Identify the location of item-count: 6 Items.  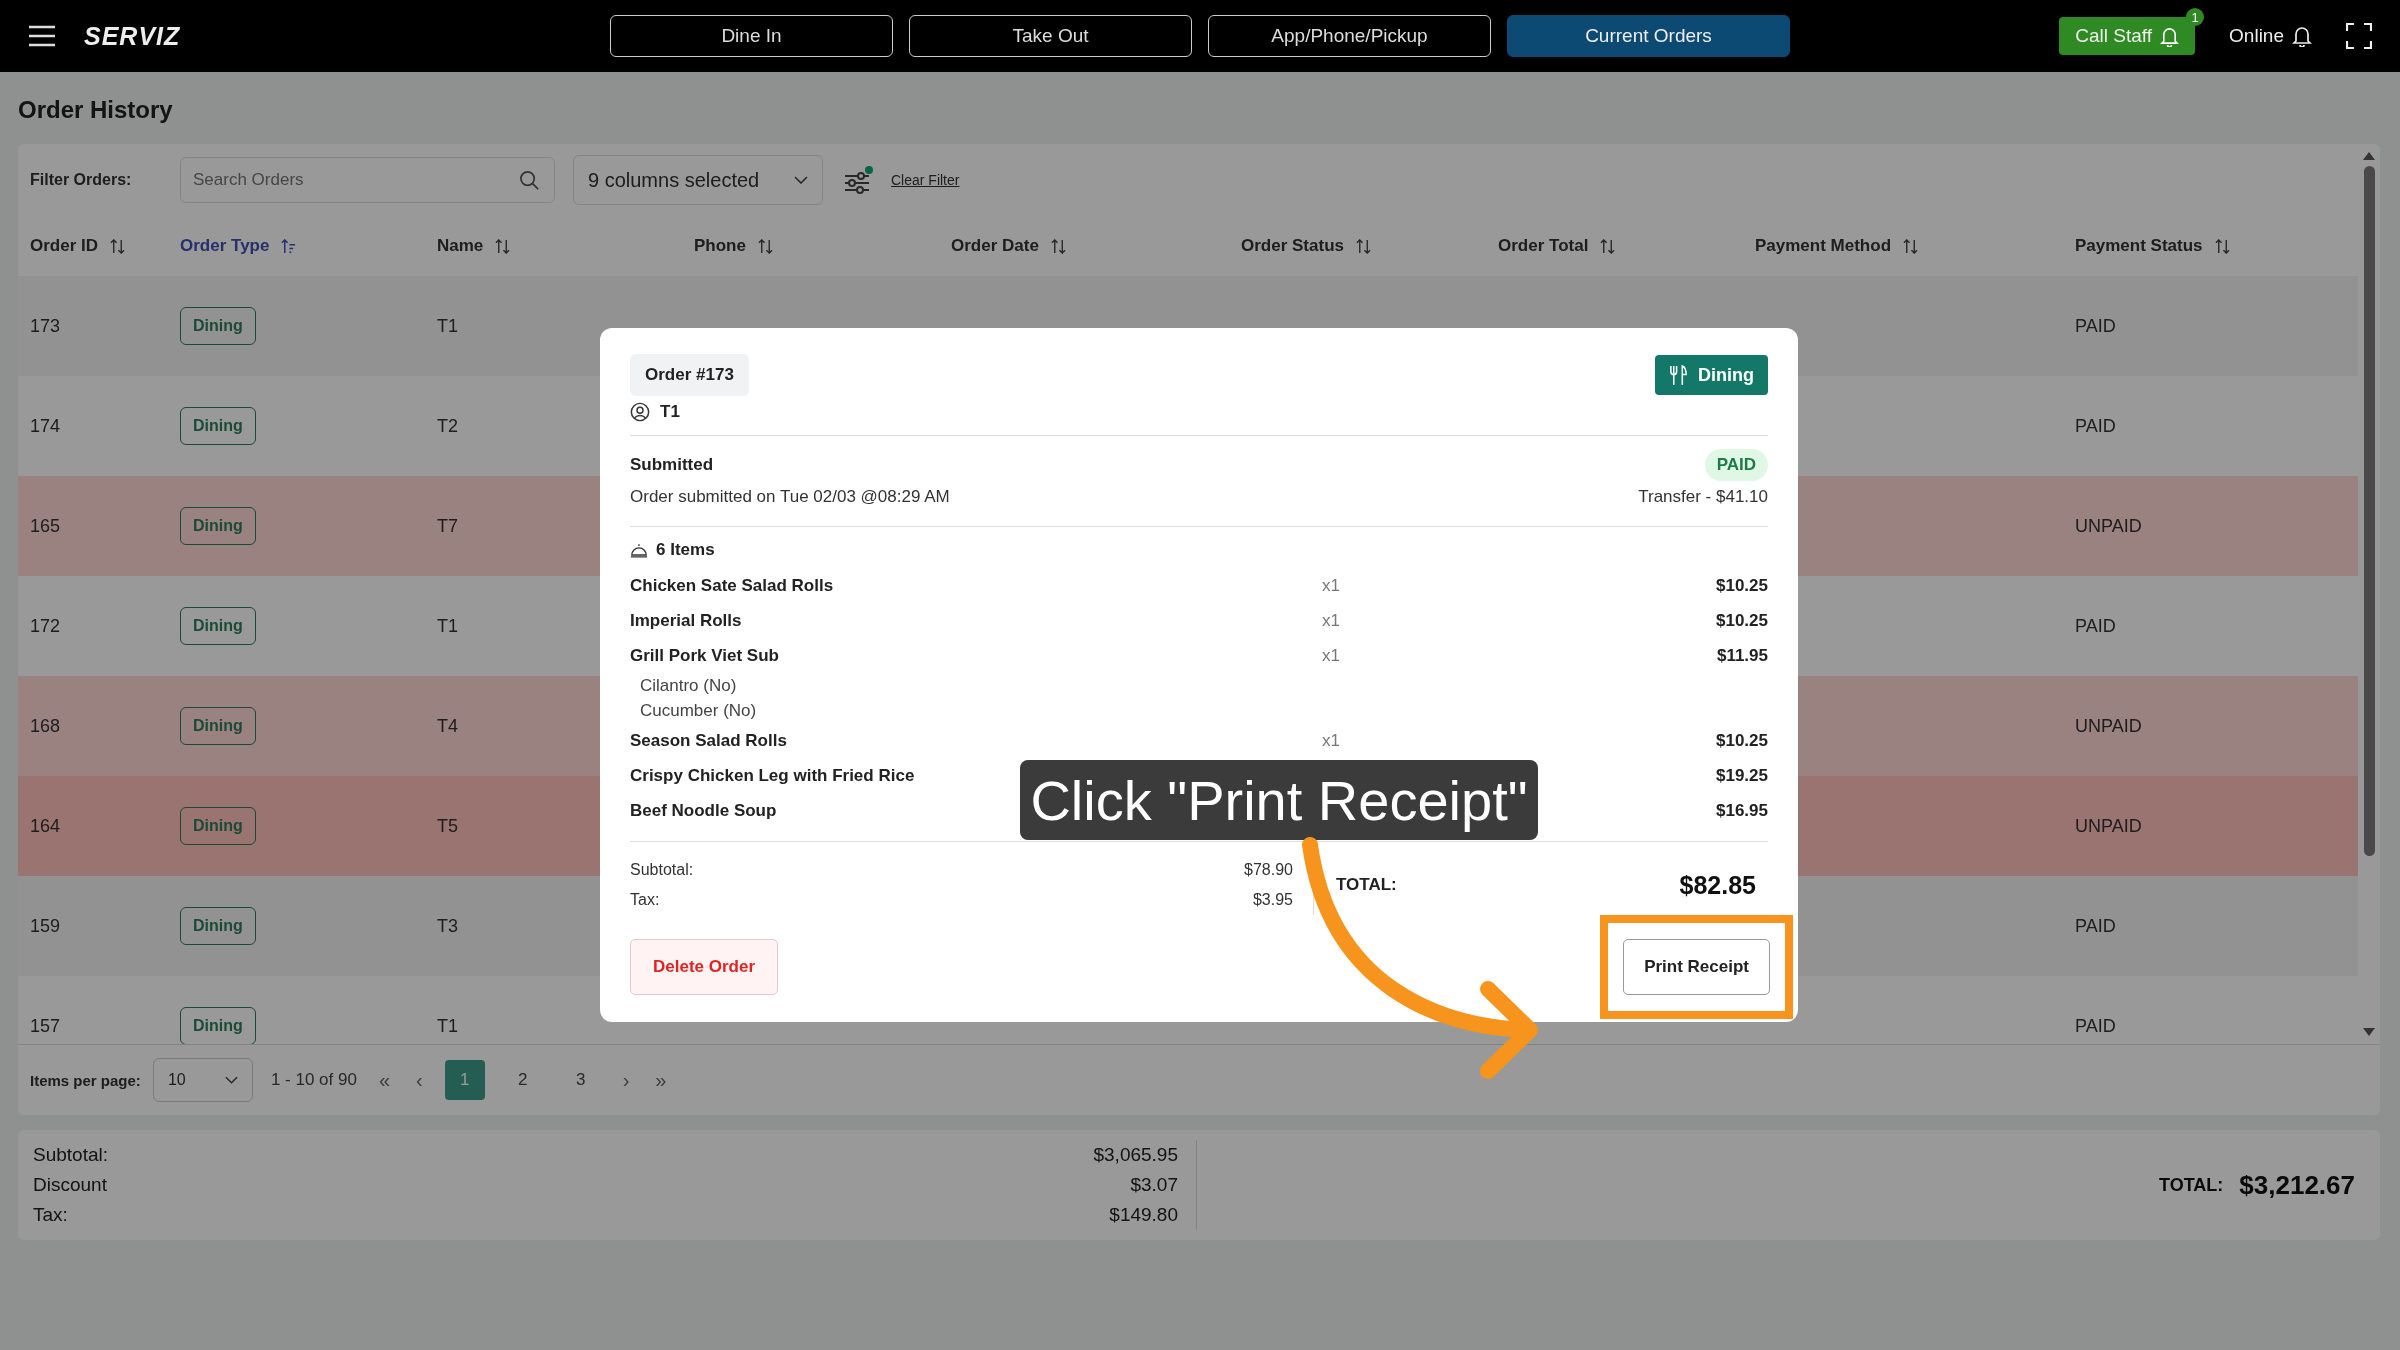
(685, 550).